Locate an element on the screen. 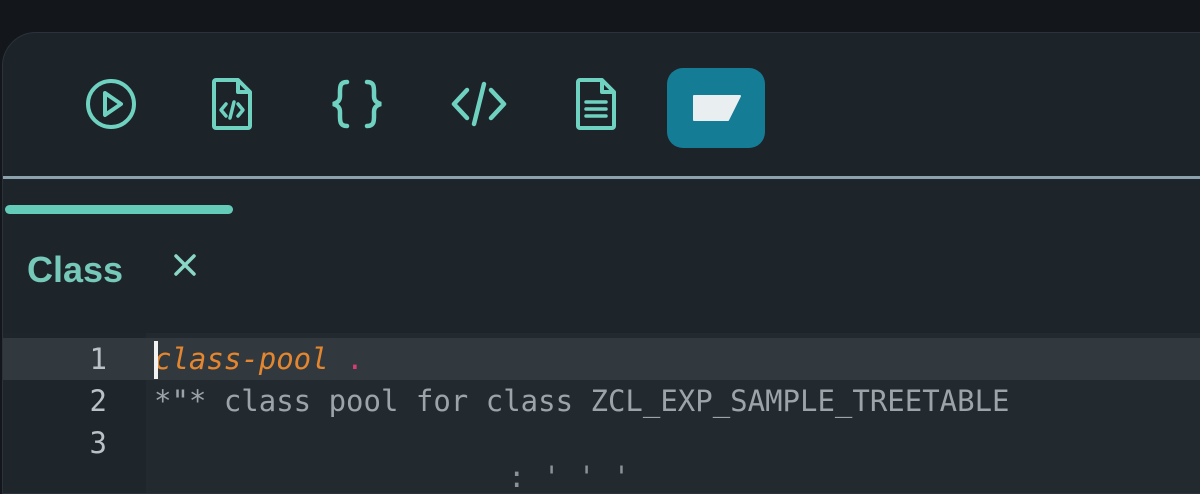 This screenshot has height=494, width=1200. file-code-icon is located at coordinates (232, 104).